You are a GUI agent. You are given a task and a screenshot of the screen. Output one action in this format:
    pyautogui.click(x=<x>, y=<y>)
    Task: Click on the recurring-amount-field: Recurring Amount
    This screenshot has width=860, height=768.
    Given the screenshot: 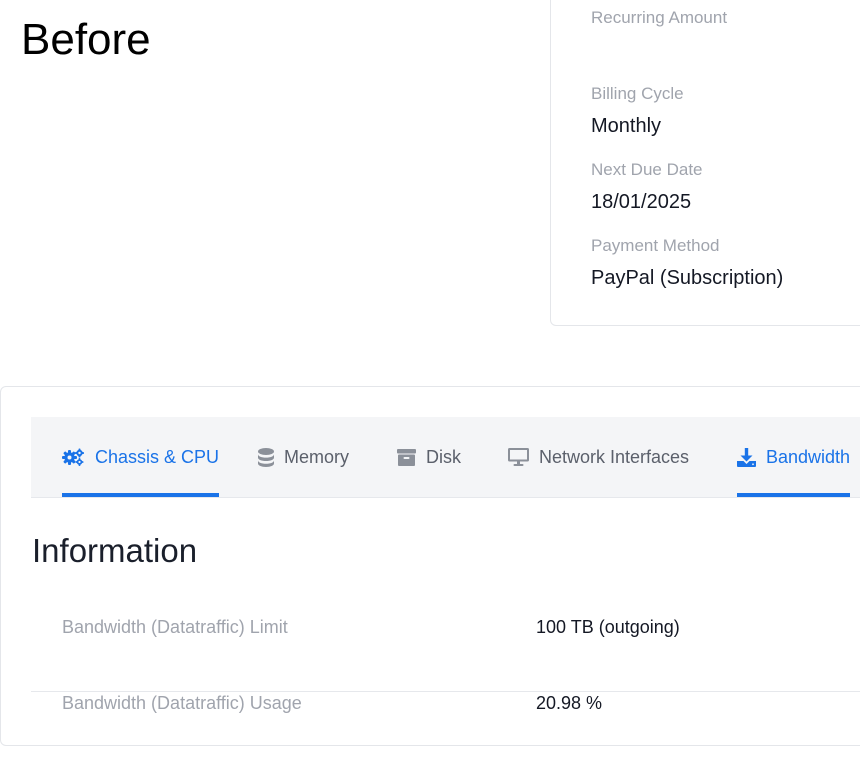 What is the action you would take?
    pyautogui.click(x=659, y=23)
    